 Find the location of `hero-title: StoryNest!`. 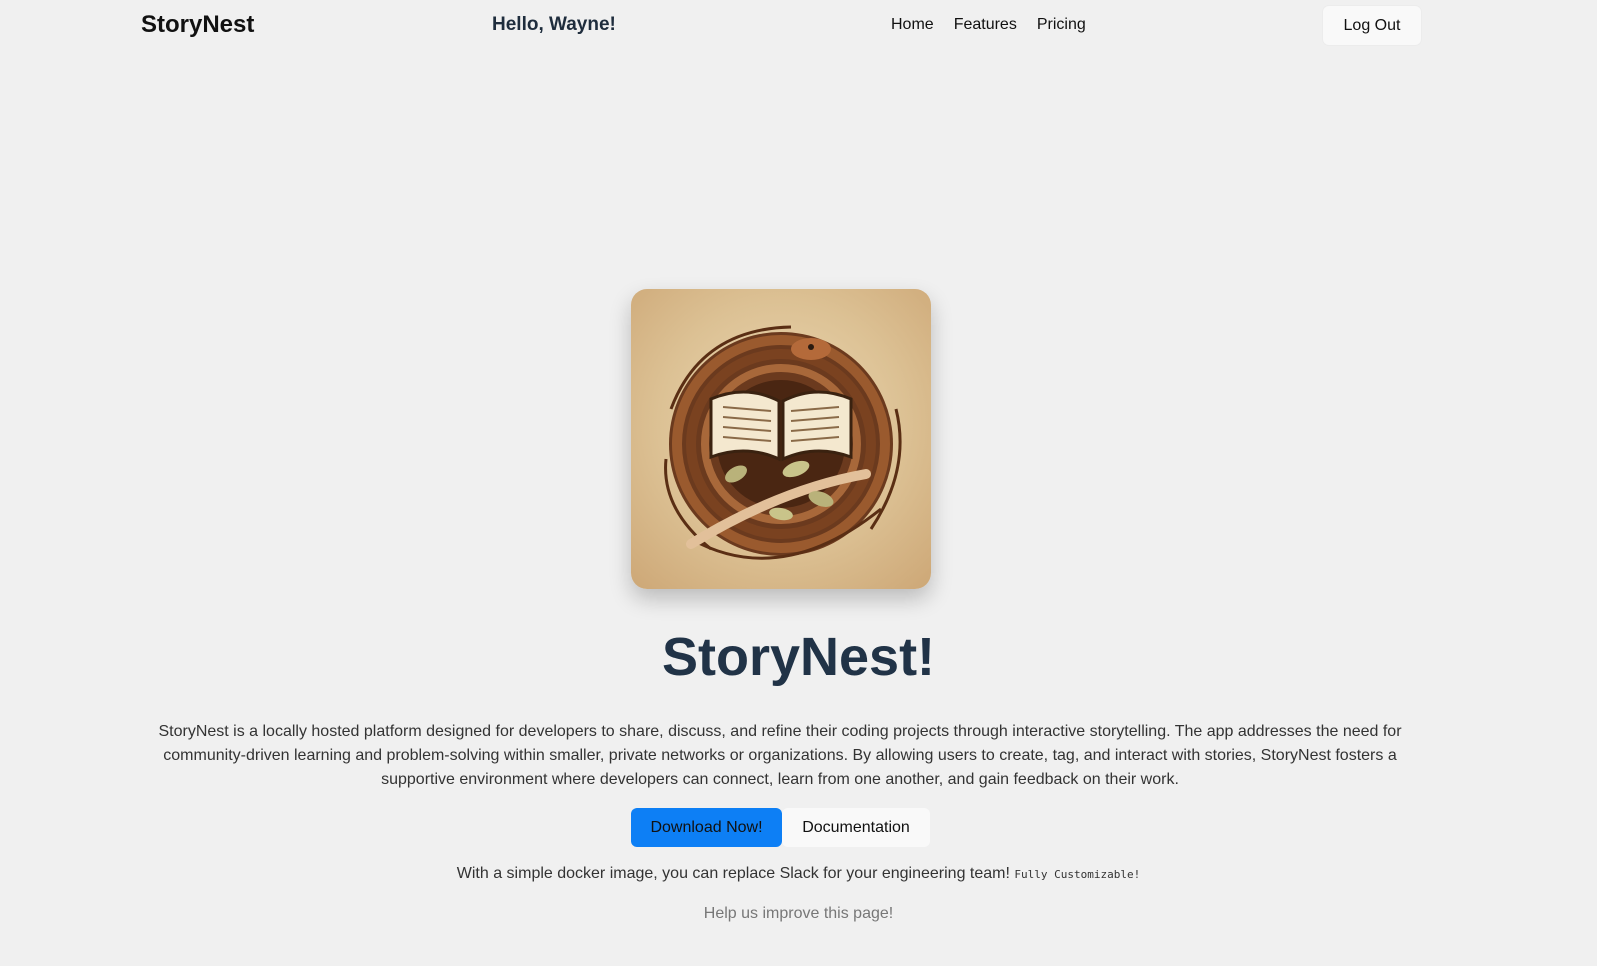

hero-title: StoryNest! is located at coordinates (798, 657).